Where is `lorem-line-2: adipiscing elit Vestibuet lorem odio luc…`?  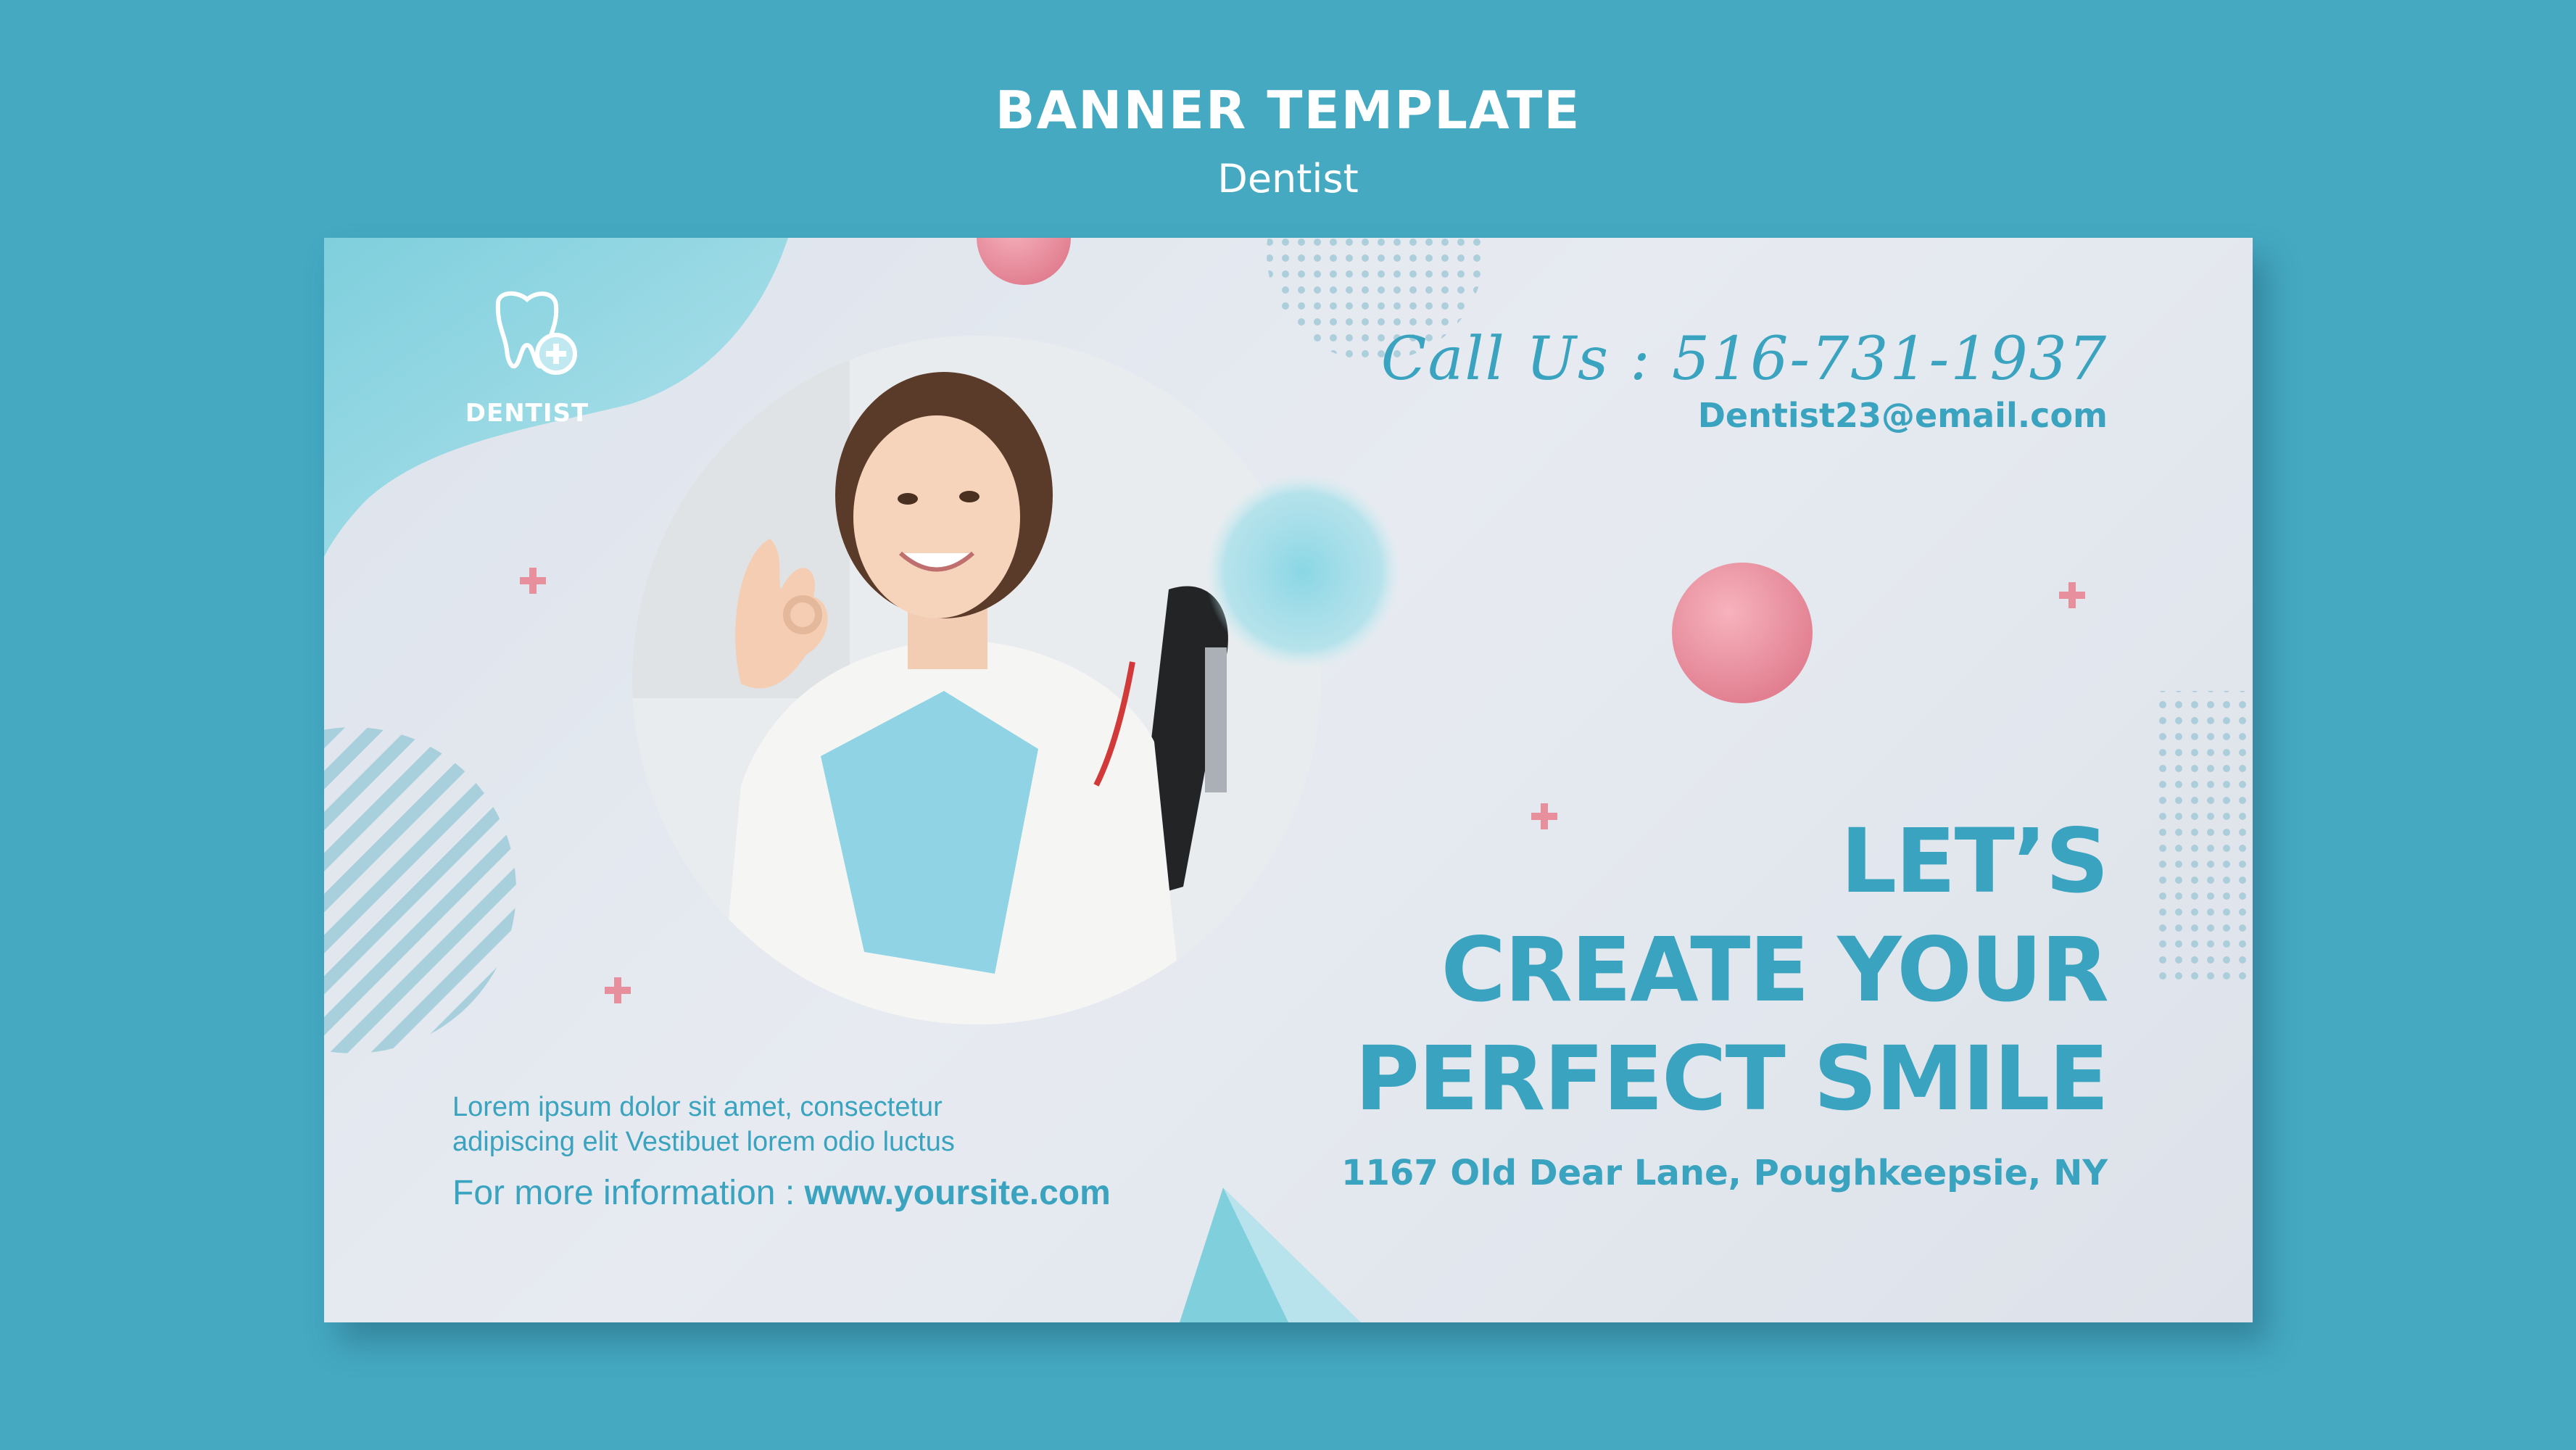
lorem-line-2: adipiscing elit Vestibuet lorem odio luc… is located at coordinates (703, 1142).